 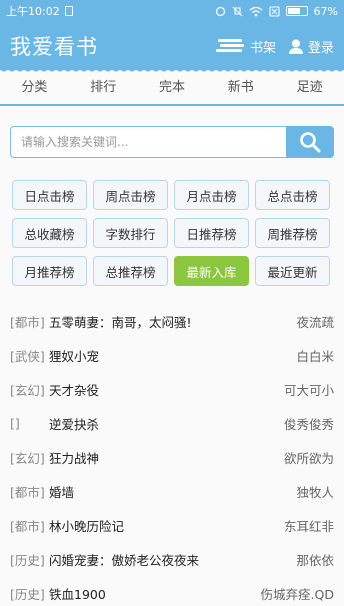 I want to click on book-author: 独牧人, so click(x=315, y=492).